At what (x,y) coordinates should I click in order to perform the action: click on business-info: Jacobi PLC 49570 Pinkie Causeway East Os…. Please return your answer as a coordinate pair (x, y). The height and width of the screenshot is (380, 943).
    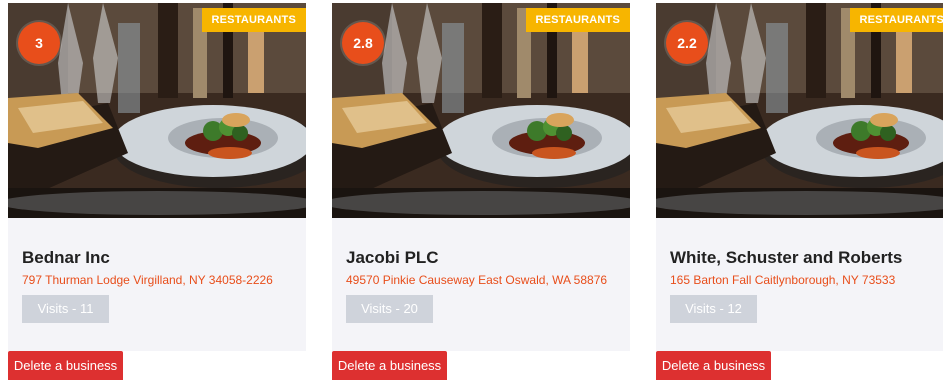
    Looking at the image, I should click on (481, 284).